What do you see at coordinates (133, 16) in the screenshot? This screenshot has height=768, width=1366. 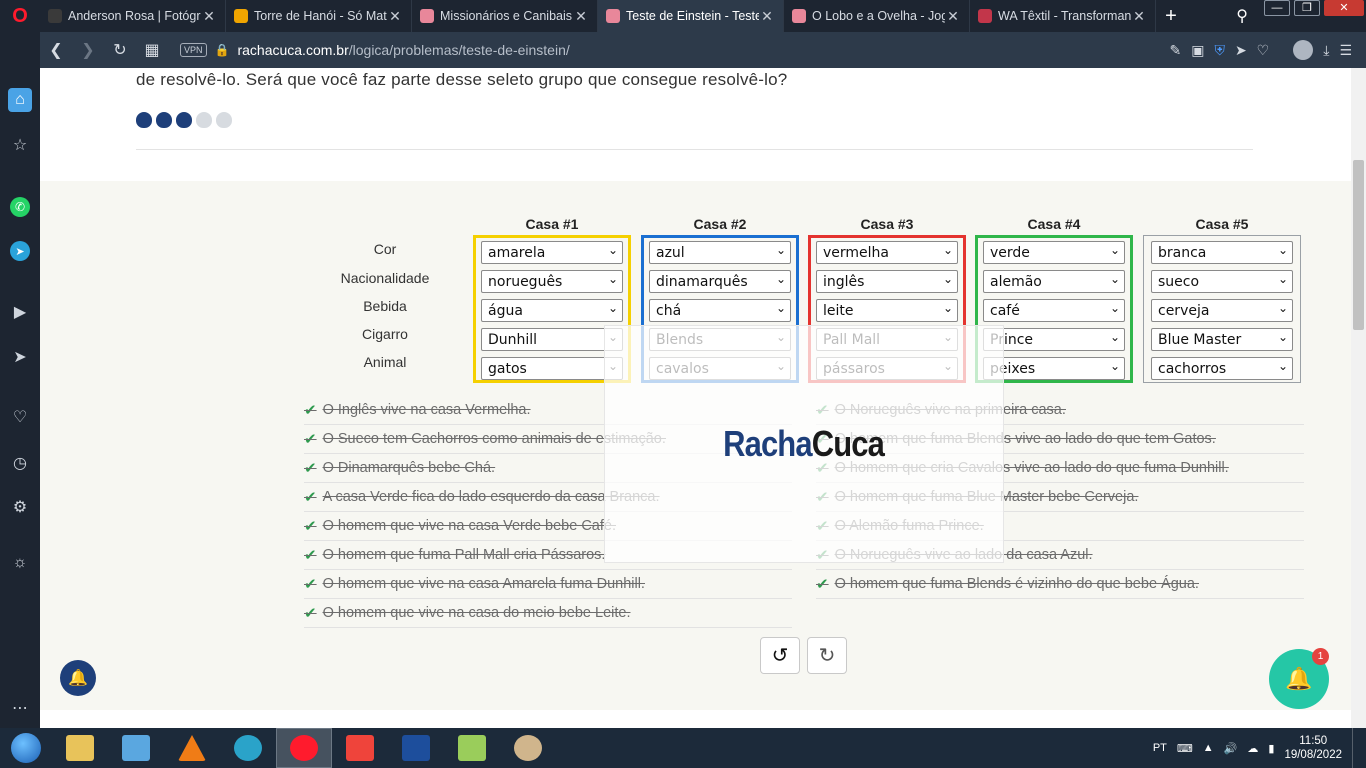 I see `browser-tab: Anderson Rosa | Fotógrafo✕` at bounding box center [133, 16].